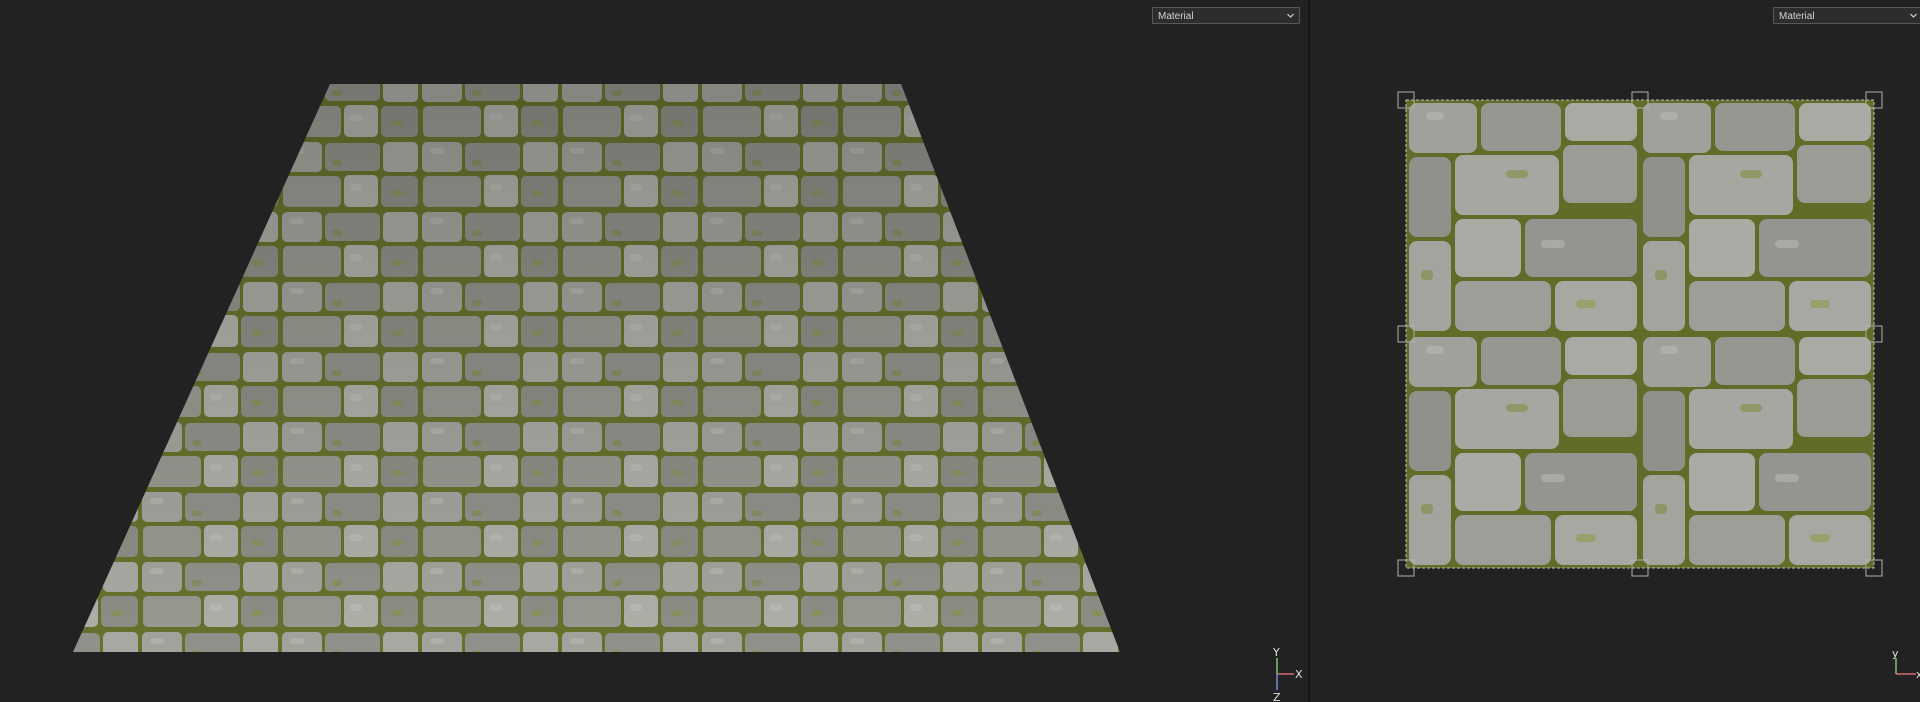  I want to click on axis-gizmo-3d-icon: X Y Z, so click(1287, 674).